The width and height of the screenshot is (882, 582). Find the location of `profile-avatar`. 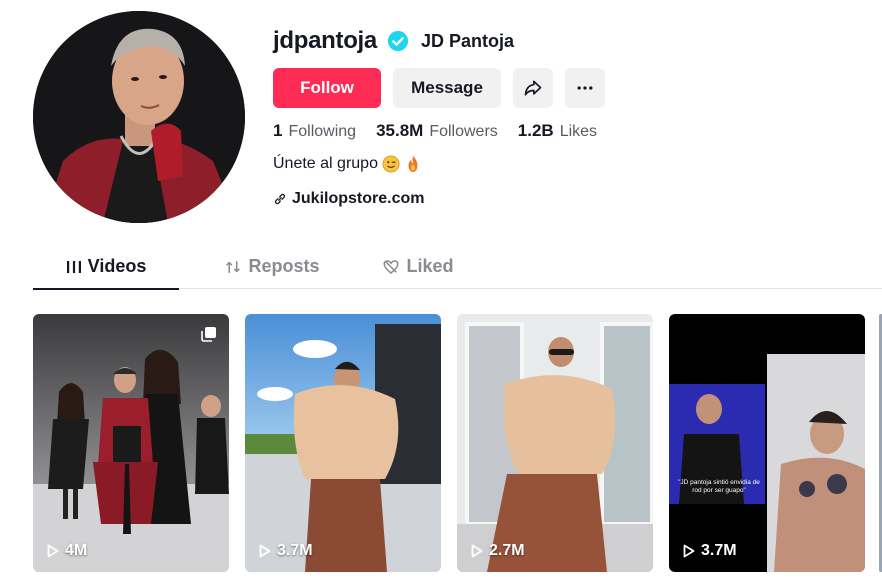

profile-avatar is located at coordinates (139, 117).